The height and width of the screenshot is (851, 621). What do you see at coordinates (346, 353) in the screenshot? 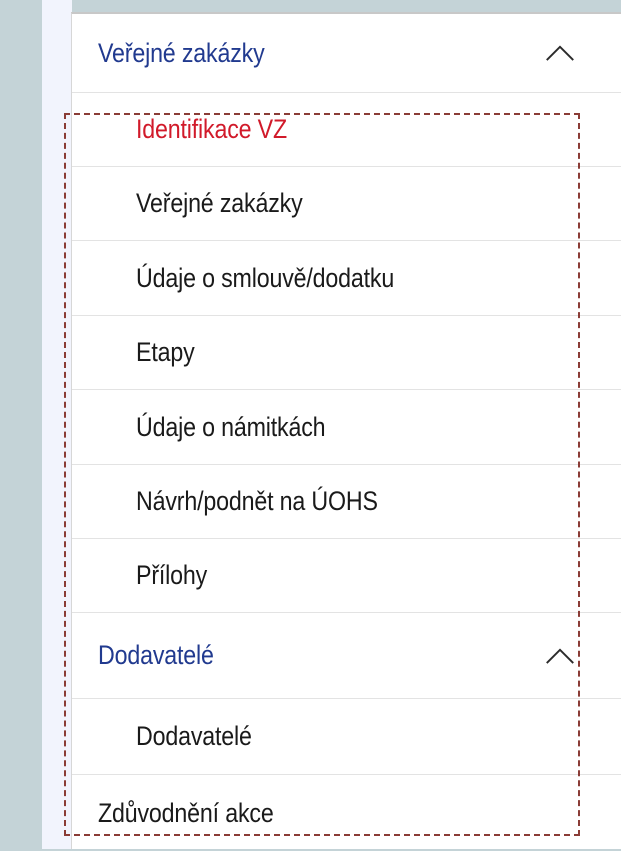
I see `menu-item-etapy: Etapy` at bounding box center [346, 353].